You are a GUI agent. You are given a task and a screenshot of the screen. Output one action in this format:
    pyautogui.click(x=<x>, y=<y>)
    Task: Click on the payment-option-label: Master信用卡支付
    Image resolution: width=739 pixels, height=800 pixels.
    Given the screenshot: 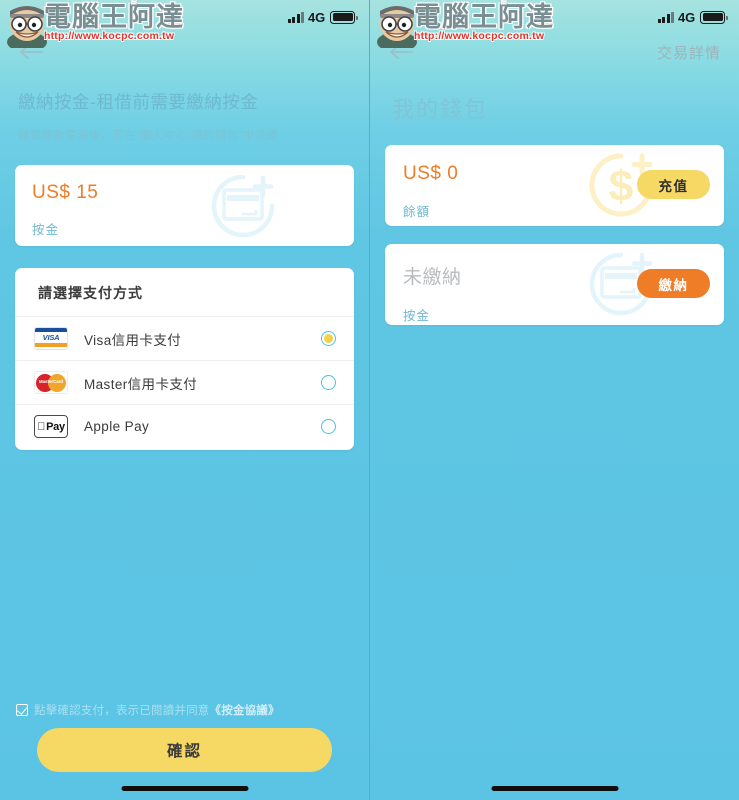 What is the action you would take?
    pyautogui.click(x=141, y=384)
    